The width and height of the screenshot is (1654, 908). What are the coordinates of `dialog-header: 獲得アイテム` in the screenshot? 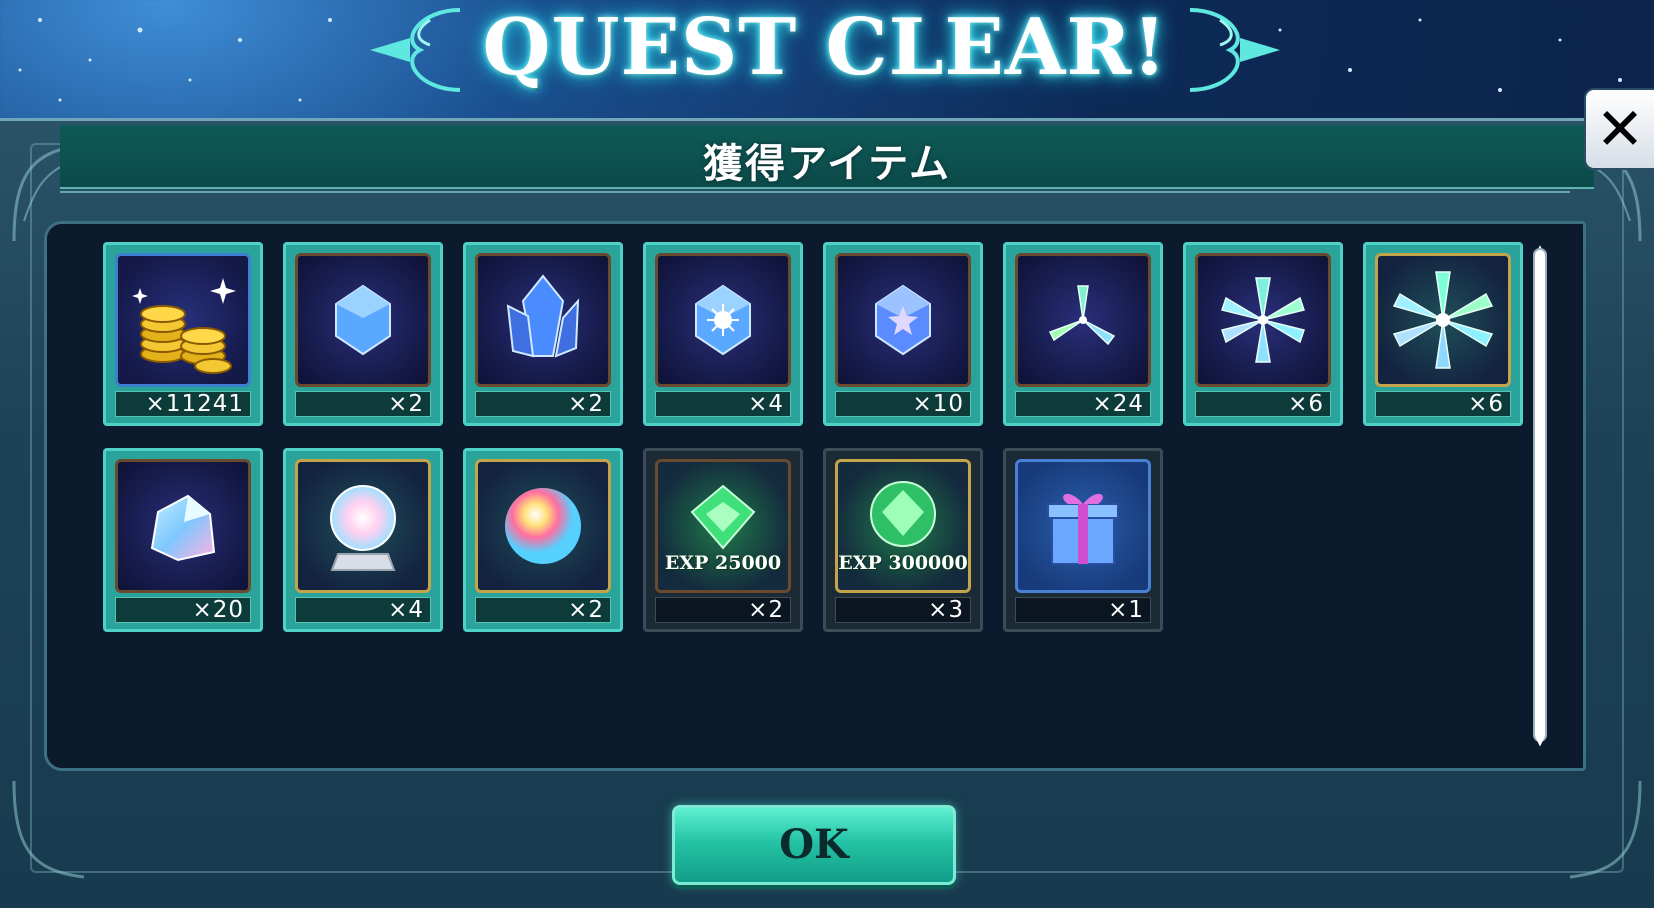 It's located at (827, 157).